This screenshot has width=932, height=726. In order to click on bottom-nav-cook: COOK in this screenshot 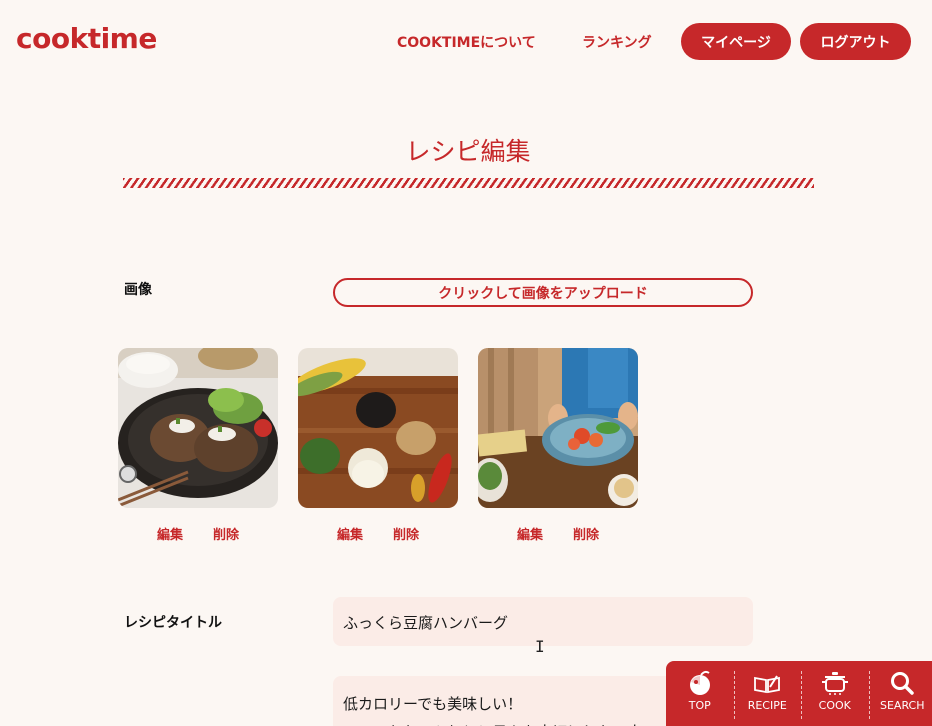, I will do `click(835, 693)`.